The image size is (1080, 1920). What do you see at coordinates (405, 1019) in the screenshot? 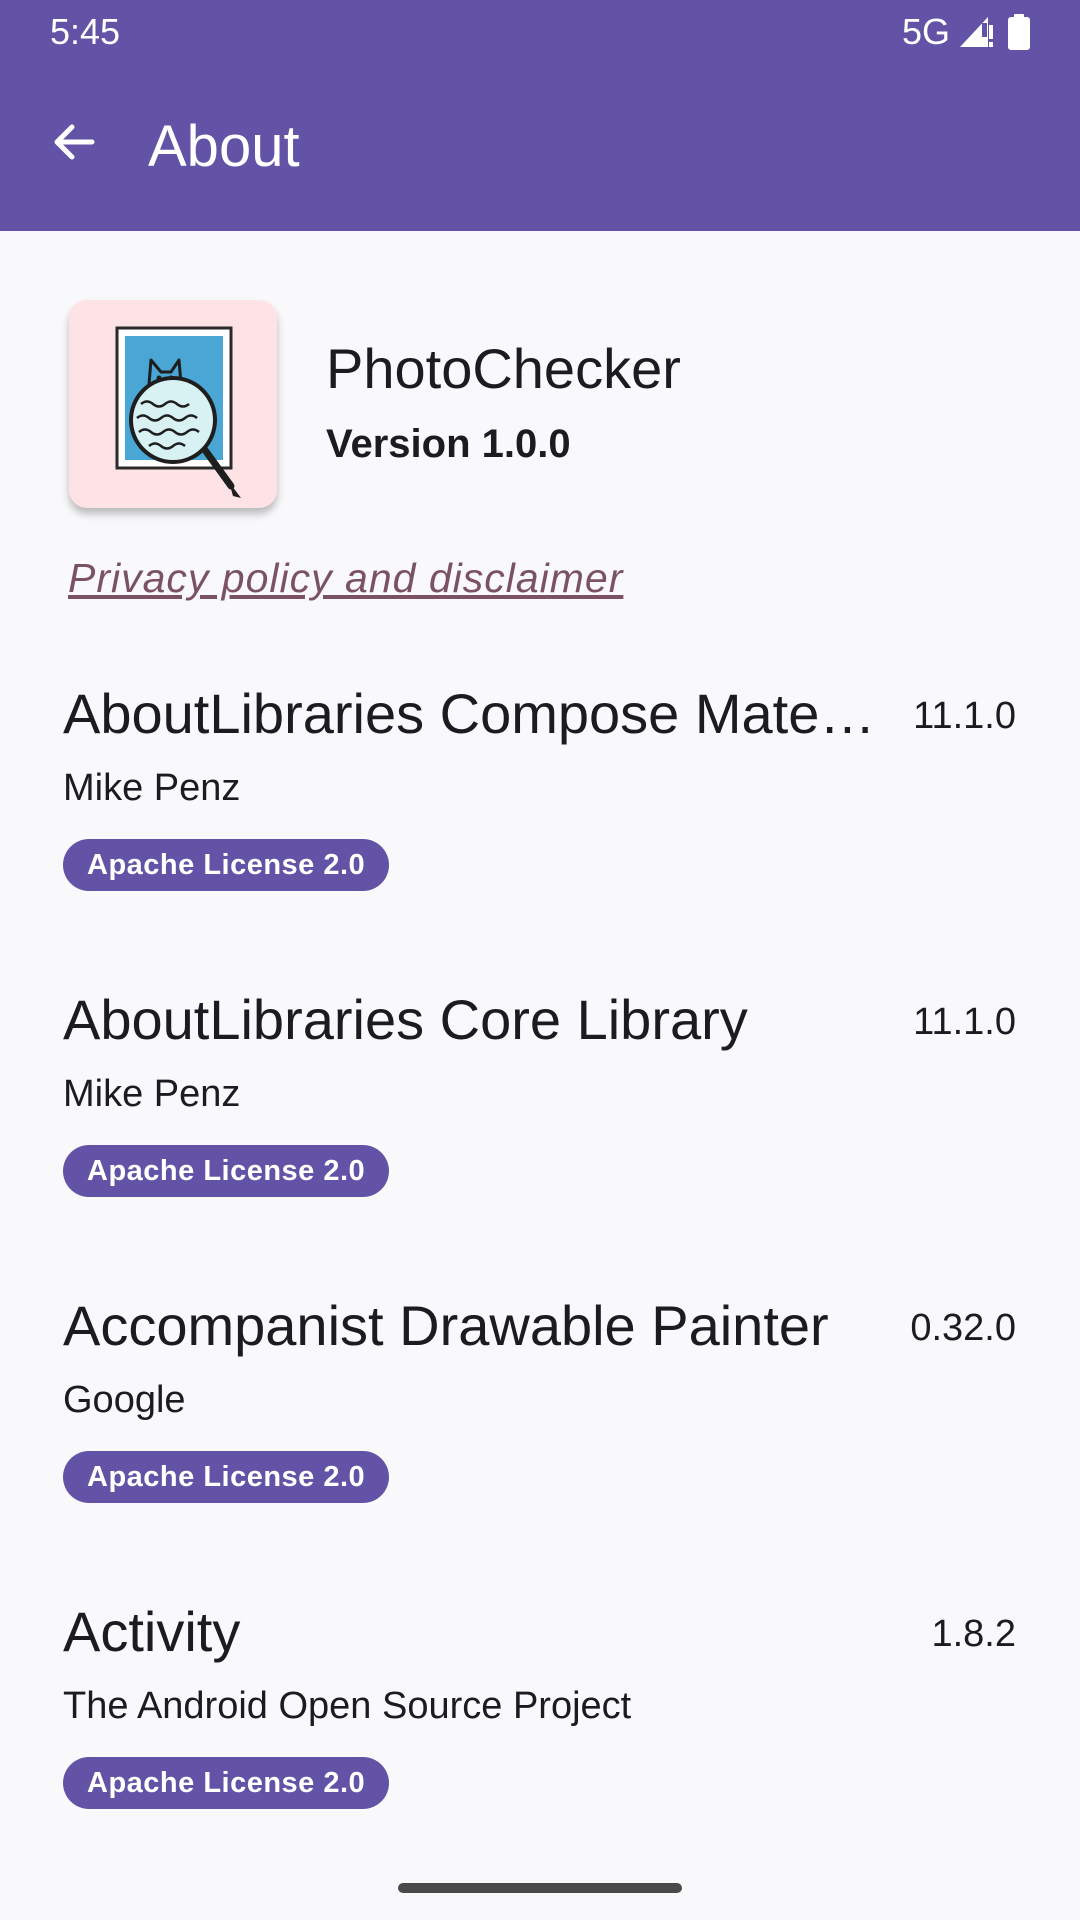
I see `library-name: AboutLibraries Core Library` at bounding box center [405, 1019].